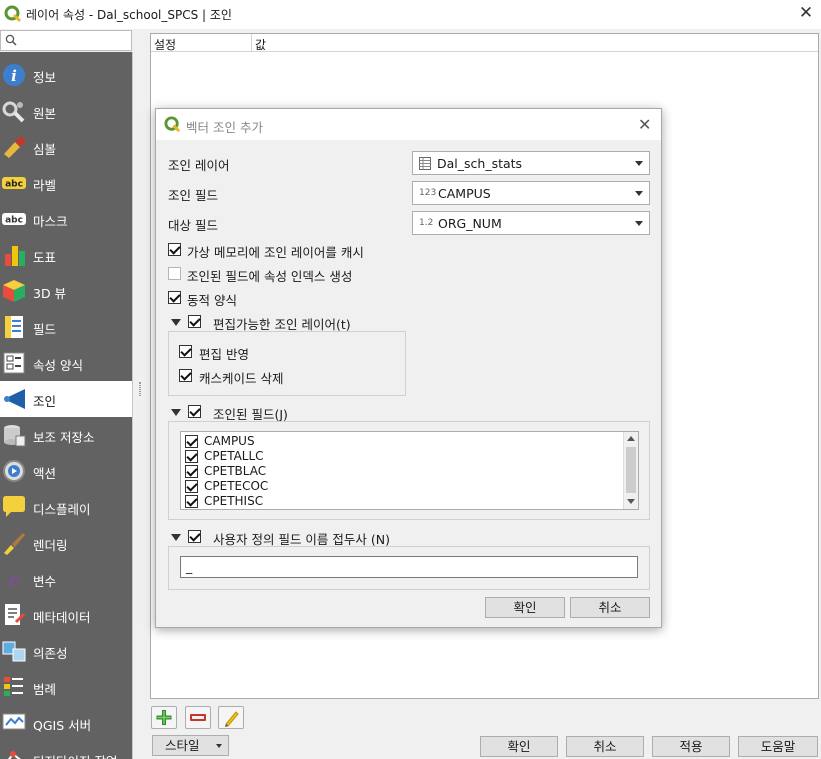  What do you see at coordinates (14, 579) in the screenshot?
I see `svg-text: ε` at bounding box center [14, 579].